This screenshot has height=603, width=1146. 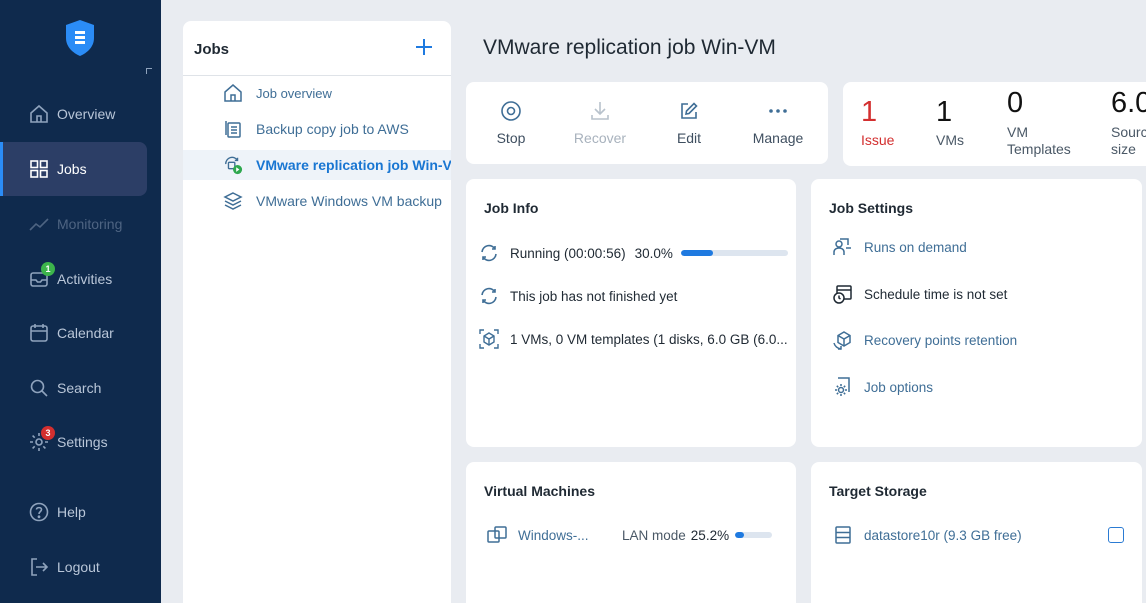 I want to click on datastore-checkbox, so click(x=1116, y=535).